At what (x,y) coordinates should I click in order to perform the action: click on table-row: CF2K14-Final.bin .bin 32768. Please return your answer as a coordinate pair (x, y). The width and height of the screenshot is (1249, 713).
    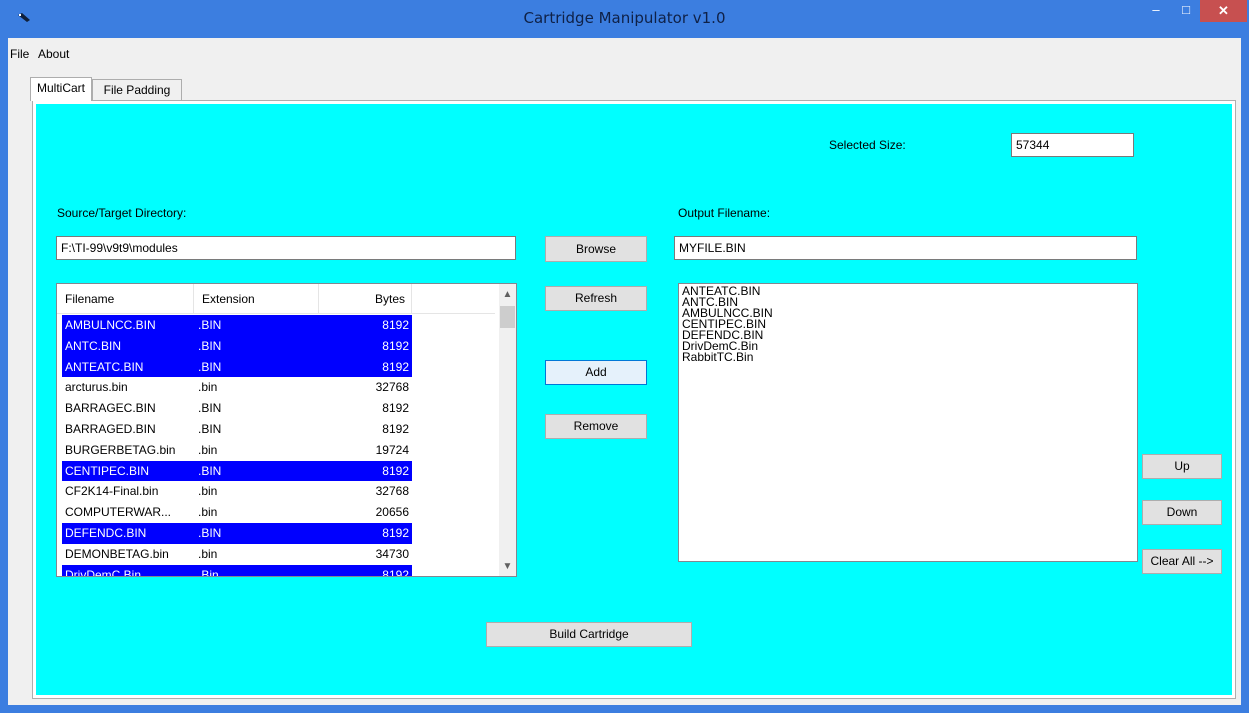
    Looking at the image, I should click on (276, 491).